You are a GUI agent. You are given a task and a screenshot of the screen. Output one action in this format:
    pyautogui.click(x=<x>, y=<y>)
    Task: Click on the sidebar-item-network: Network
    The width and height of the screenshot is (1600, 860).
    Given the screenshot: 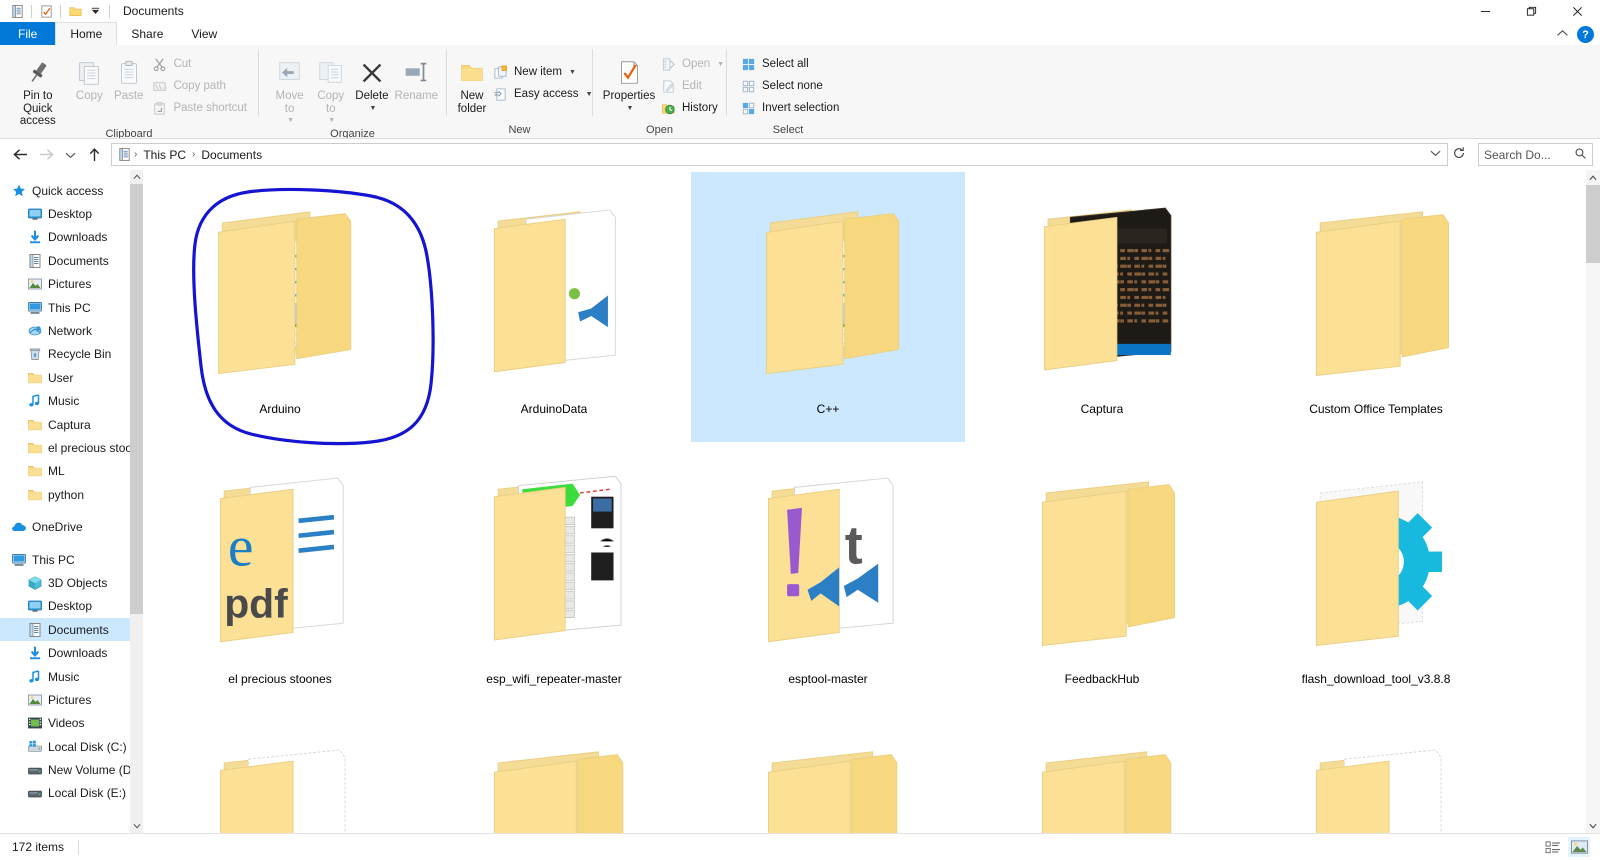 What is the action you would take?
    pyautogui.click(x=71, y=330)
    